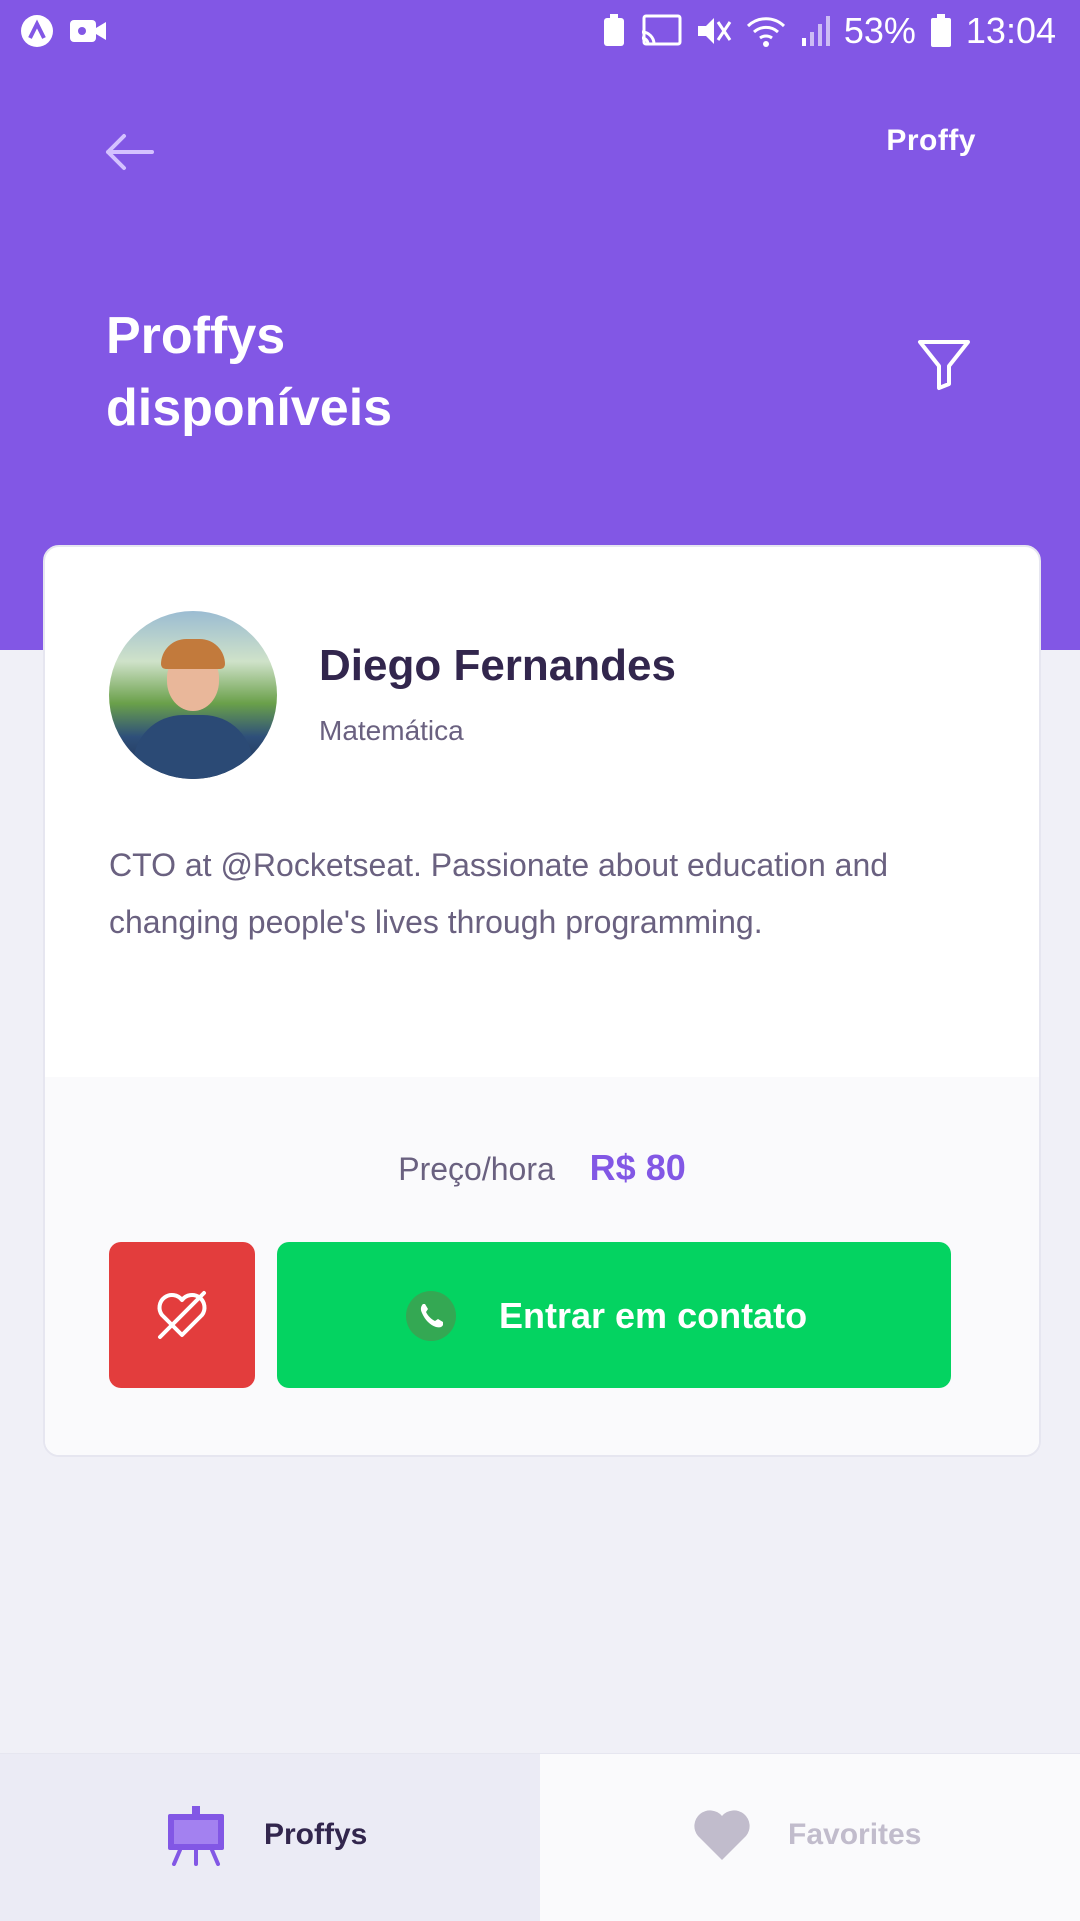  What do you see at coordinates (249, 372) in the screenshot?
I see `page-title: Proffys disponíveis` at bounding box center [249, 372].